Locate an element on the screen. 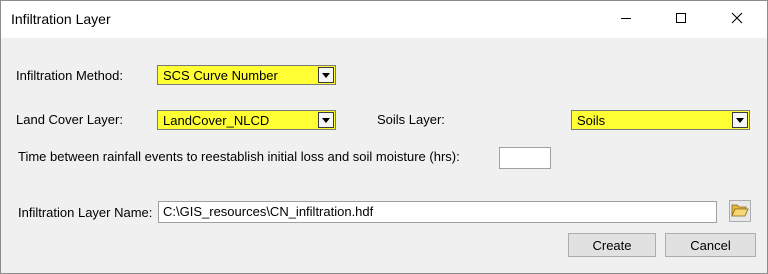  minimize-icon is located at coordinates (626, 19).